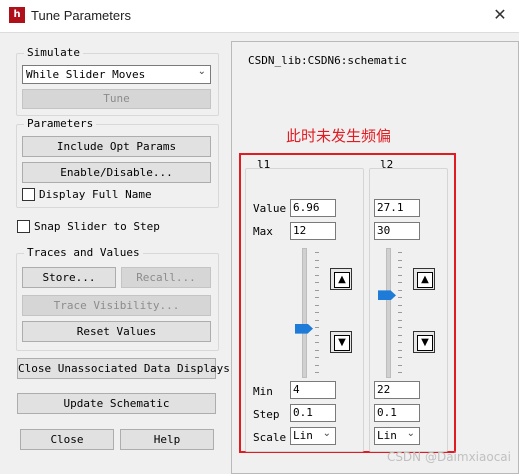  What do you see at coordinates (397, 231) in the screenshot?
I see `param-l2-max-input: 30` at bounding box center [397, 231].